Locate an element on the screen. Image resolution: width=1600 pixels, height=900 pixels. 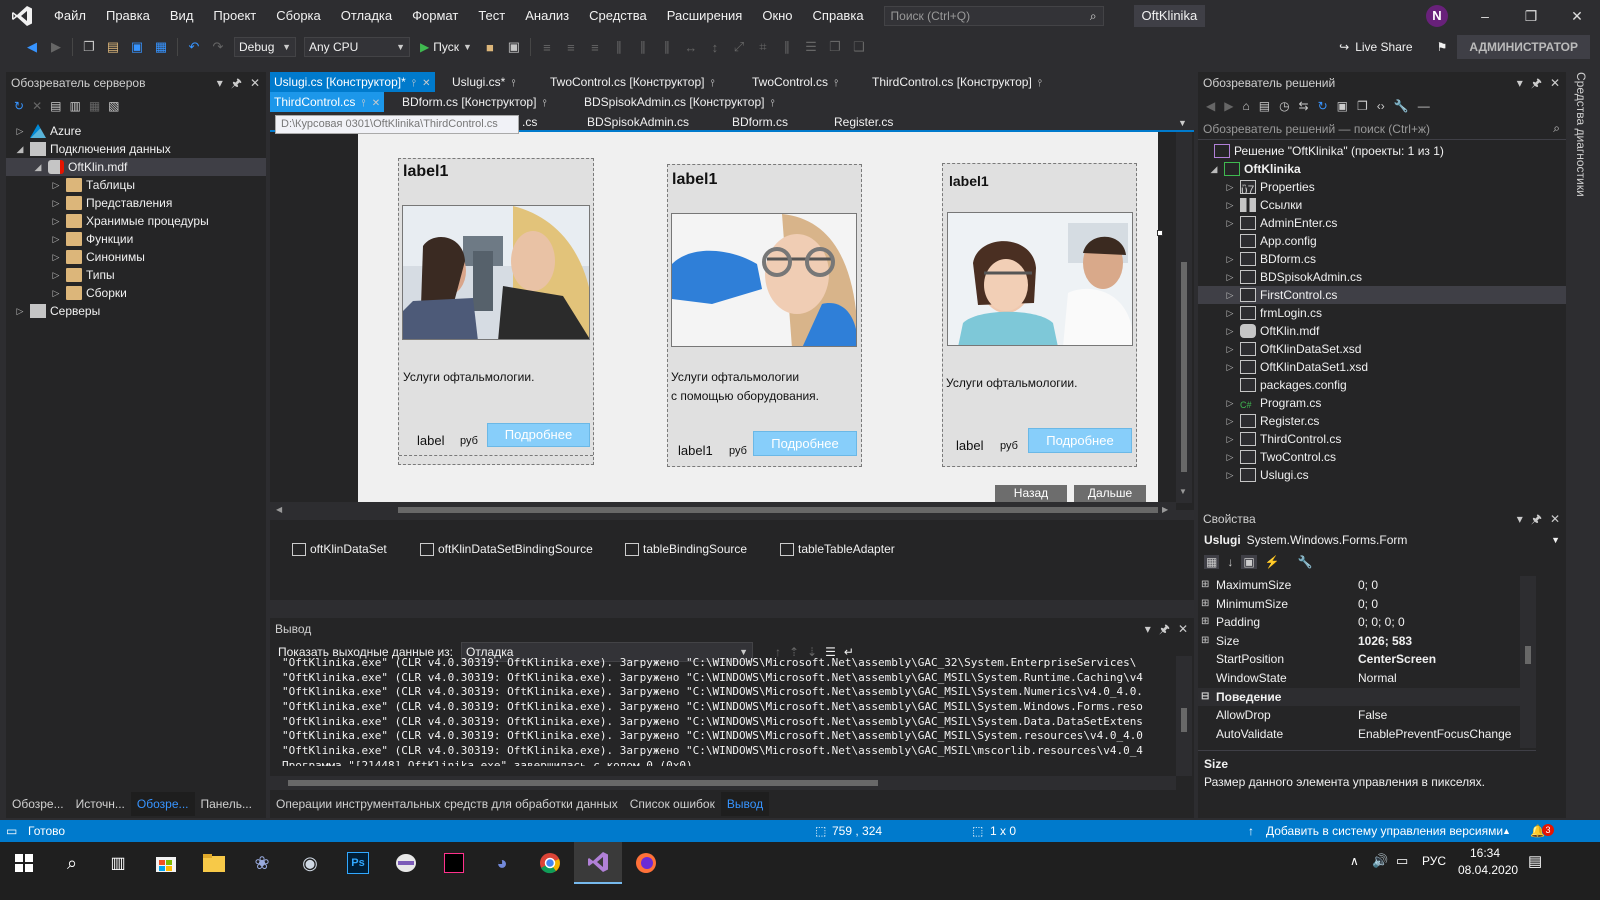
switch-views-icon: ▤ is located at coordinates (1264, 106).